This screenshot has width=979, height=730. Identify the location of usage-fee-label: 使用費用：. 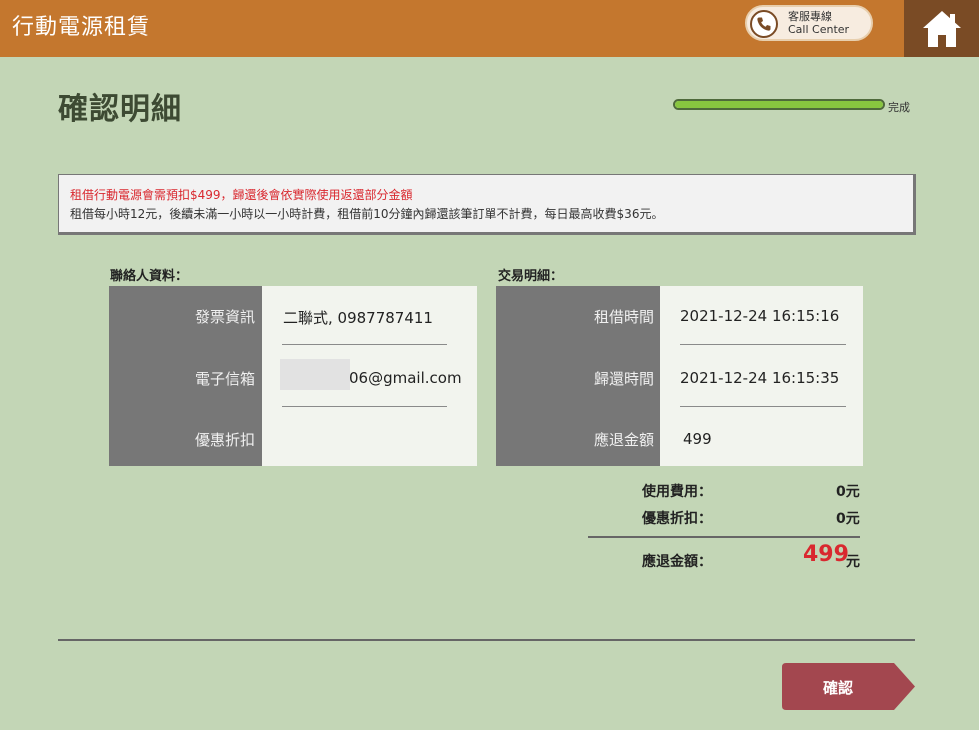
(677, 492).